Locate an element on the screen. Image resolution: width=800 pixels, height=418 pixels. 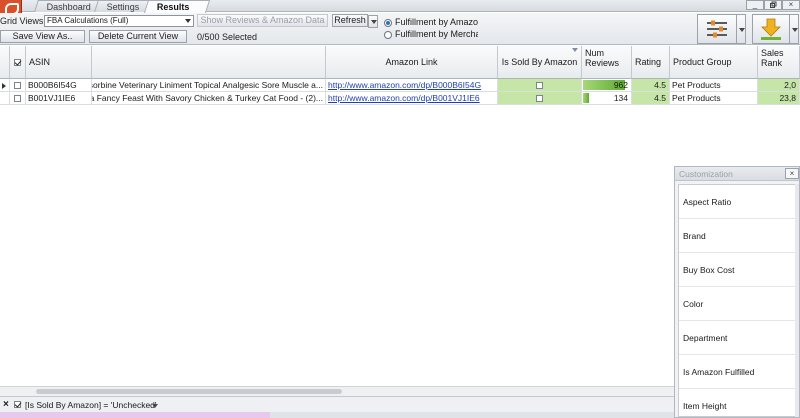
column-header-sales-rank: Sales Rank is located at coordinates (779, 62).